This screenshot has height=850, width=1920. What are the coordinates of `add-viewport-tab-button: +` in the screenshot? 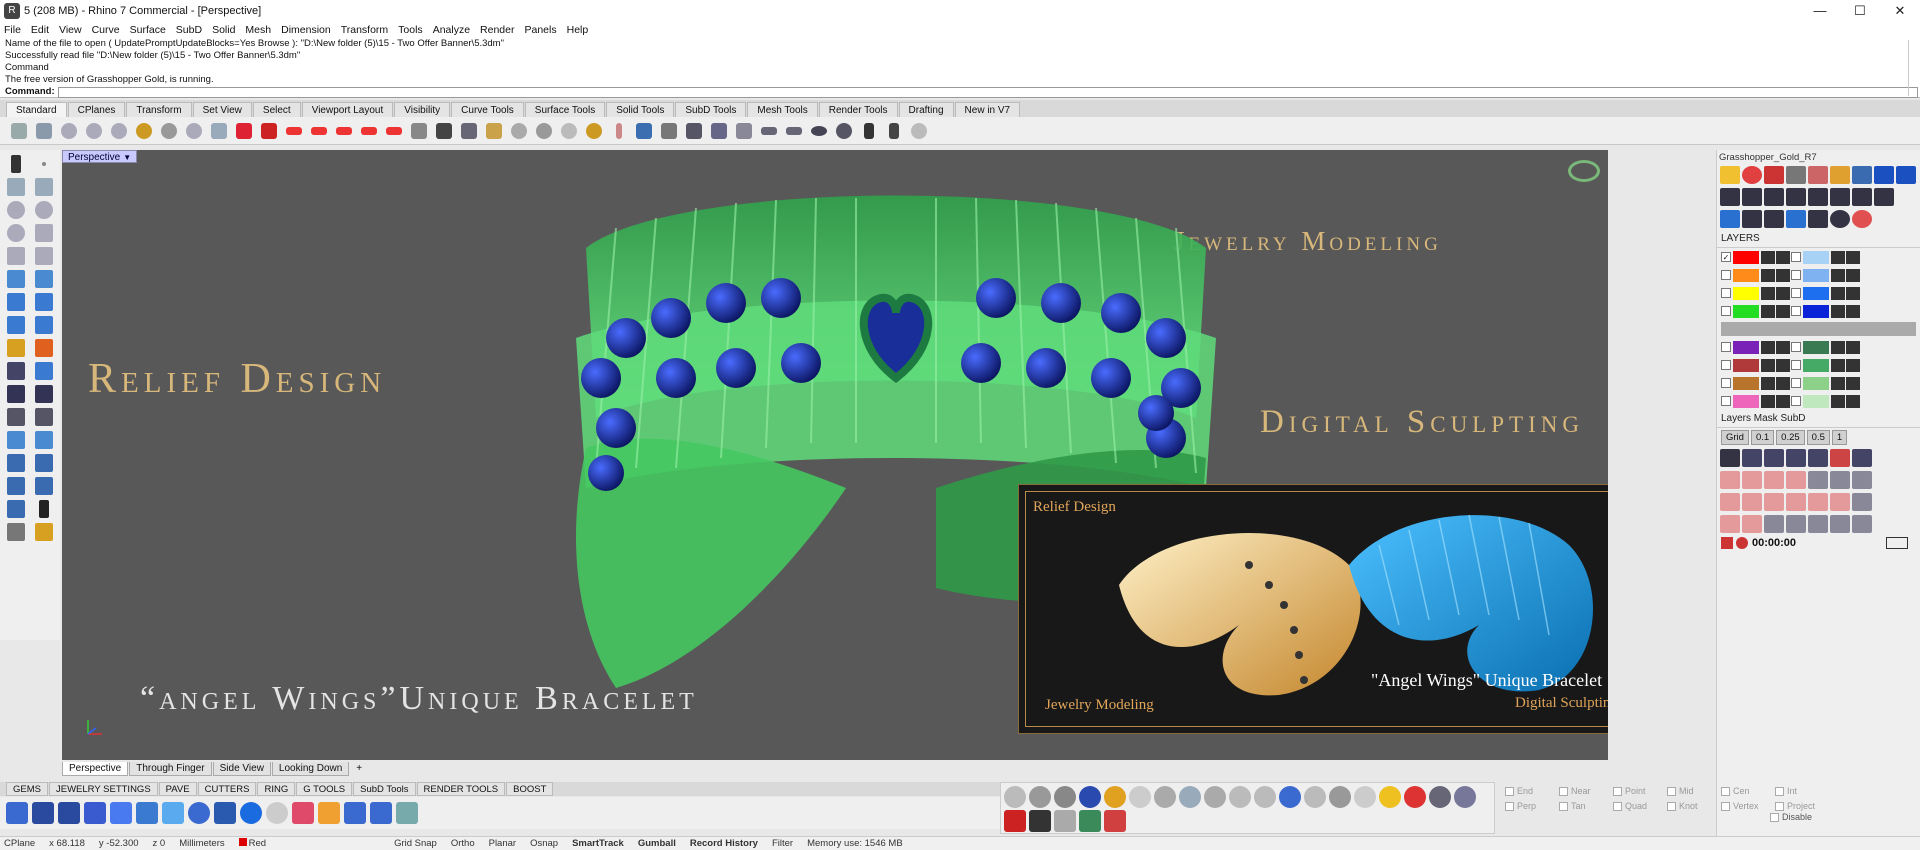 It's located at (359, 769).